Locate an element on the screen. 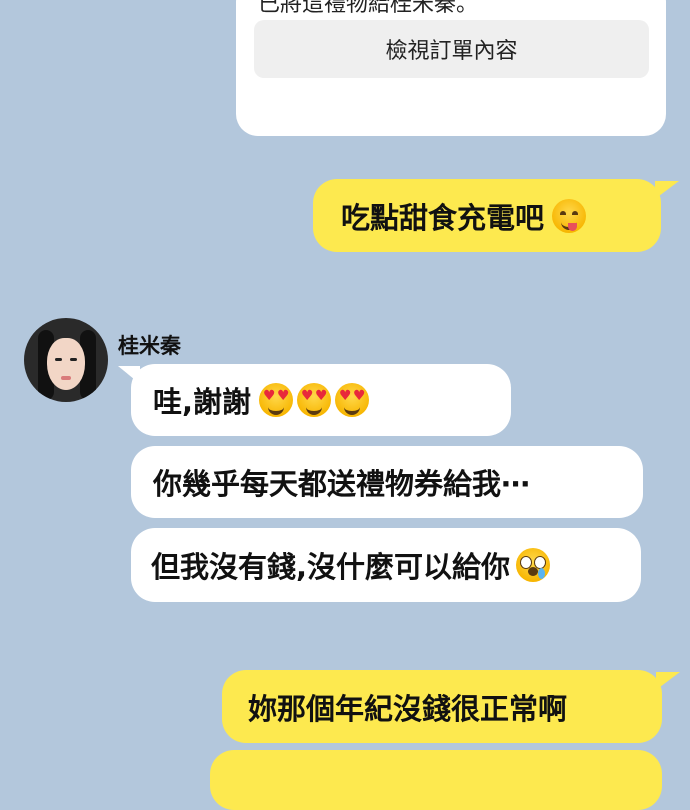 The width and height of the screenshot is (690, 810). message-text: 吃點甜食充電吧 is located at coordinates (443, 217).